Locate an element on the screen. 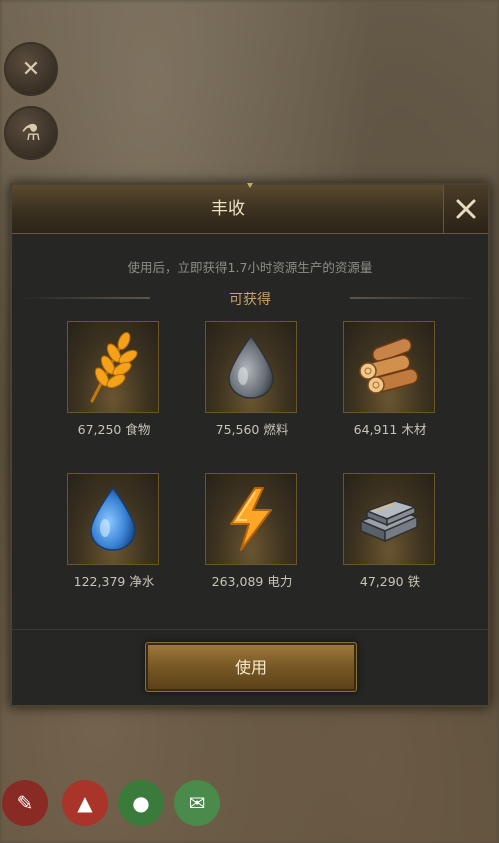  resource-item-food: 67,250 食物 is located at coordinates (114, 379).